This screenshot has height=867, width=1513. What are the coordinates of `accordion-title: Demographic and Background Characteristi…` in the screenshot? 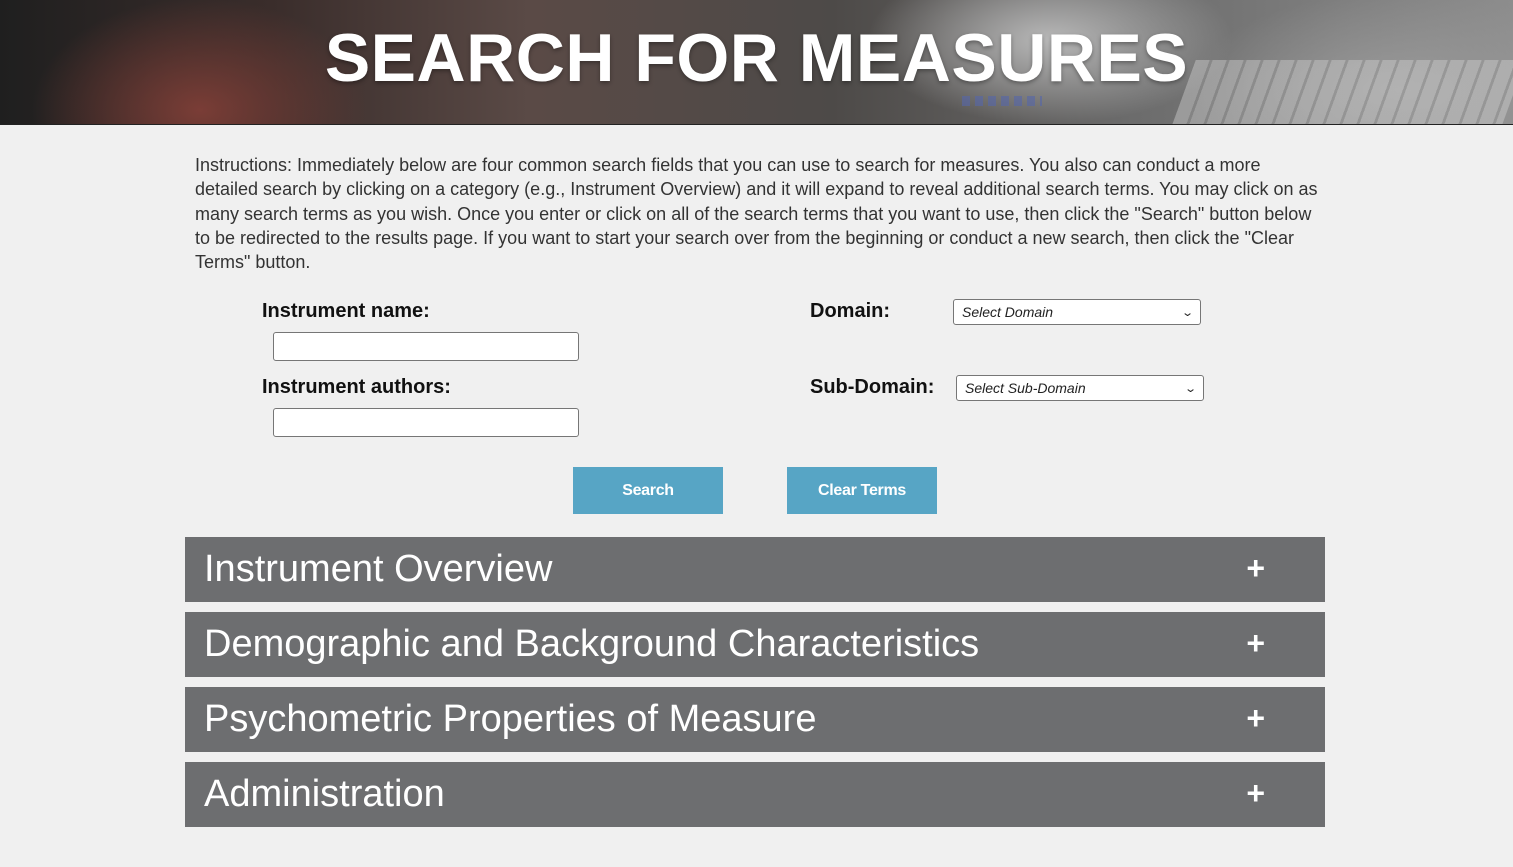 It's located at (592, 644).